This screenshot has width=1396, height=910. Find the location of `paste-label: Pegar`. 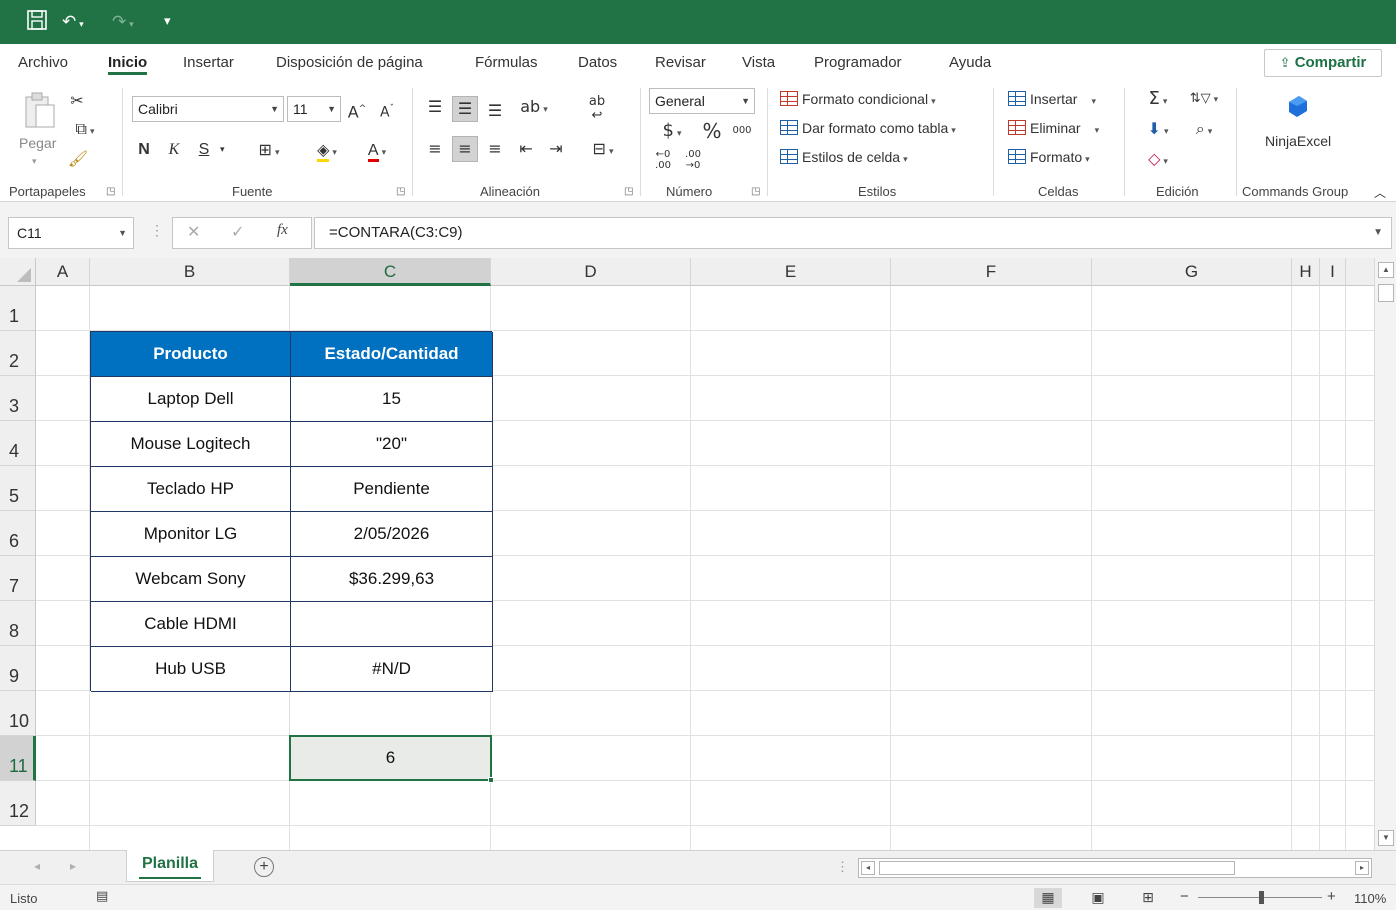

paste-label: Pegar is located at coordinates (37, 143).